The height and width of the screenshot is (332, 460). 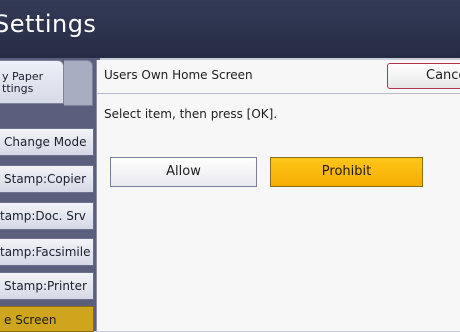 I want to click on tab-paper-settings: y Paper ttings, so click(x=32, y=82).